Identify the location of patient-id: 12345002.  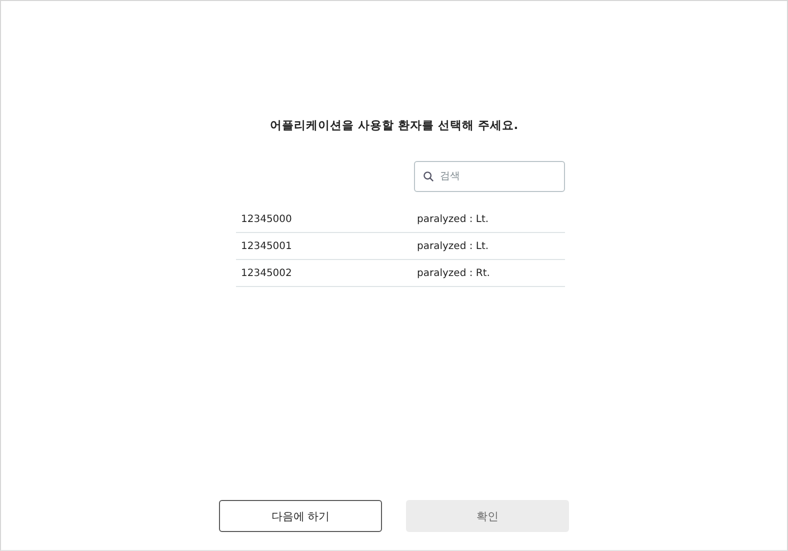
(326, 273).